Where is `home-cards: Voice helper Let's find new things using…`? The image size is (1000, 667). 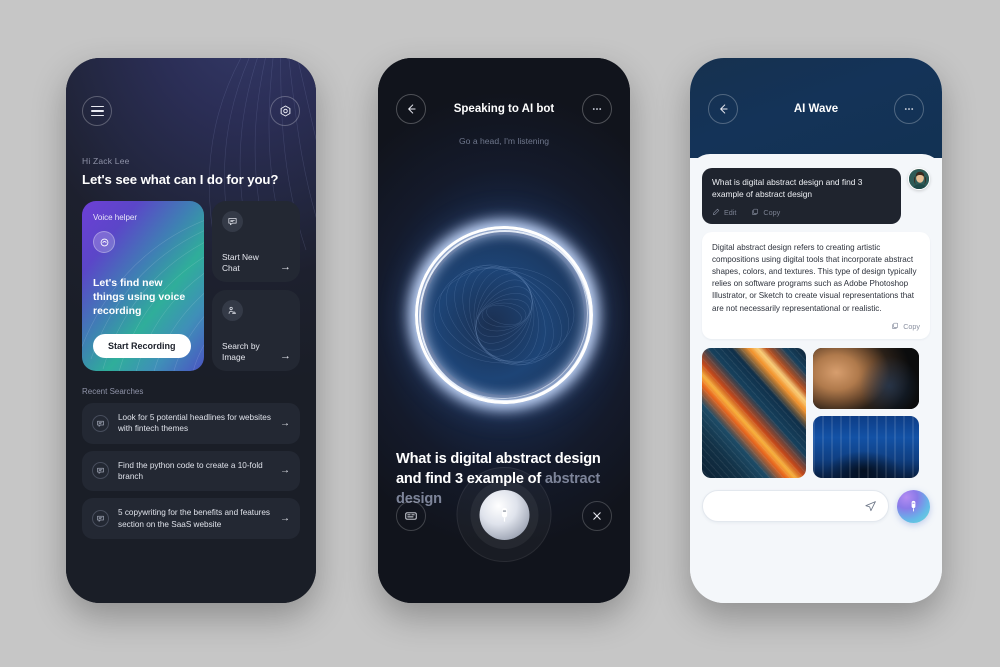 home-cards: Voice helper Let's find new things using… is located at coordinates (191, 286).